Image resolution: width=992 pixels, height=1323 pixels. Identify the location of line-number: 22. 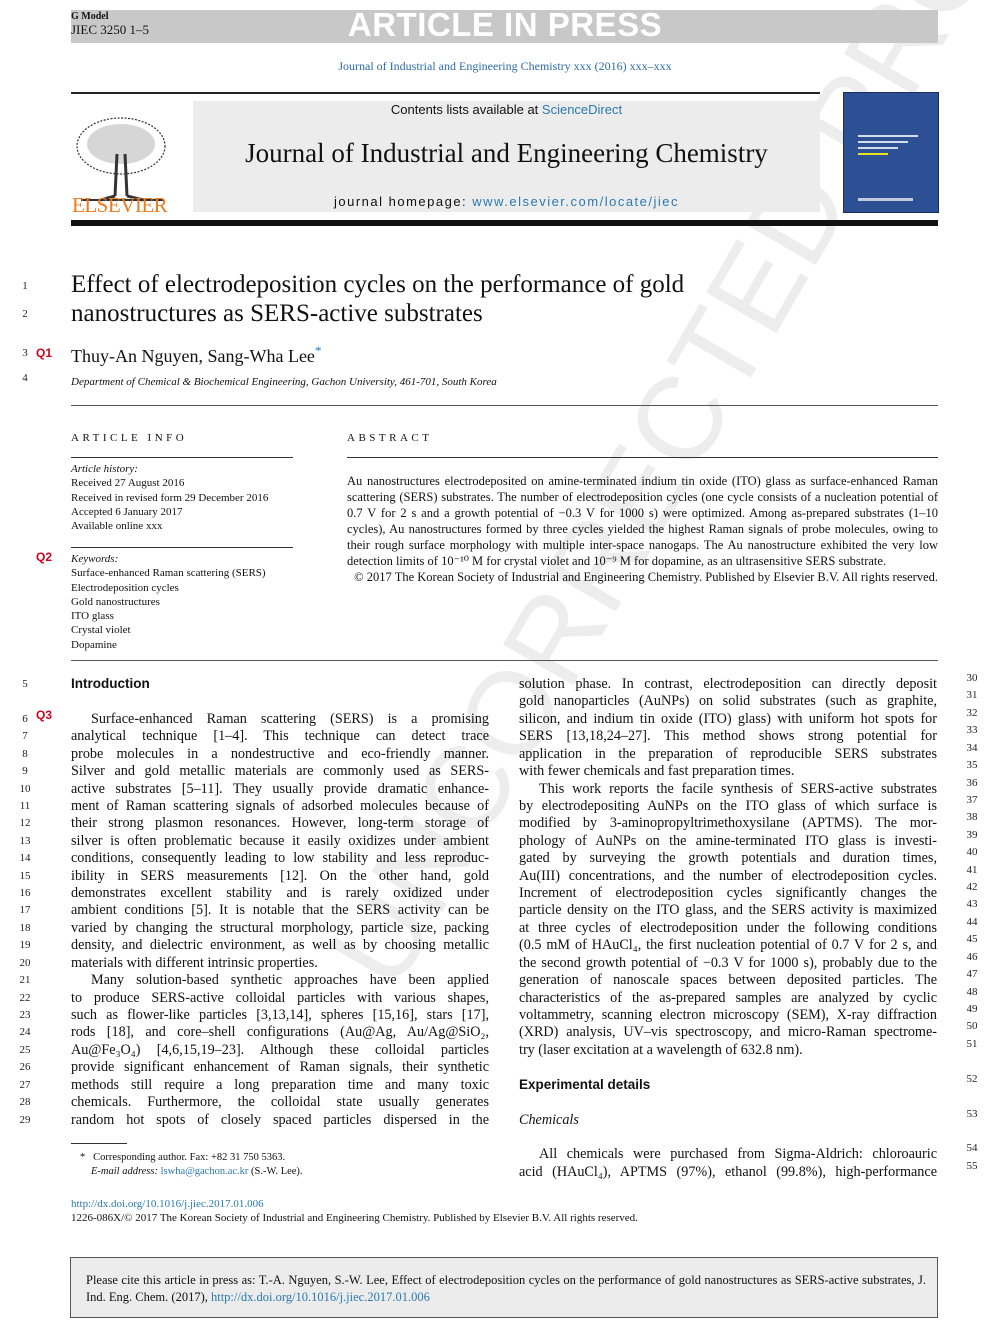
(25, 997).